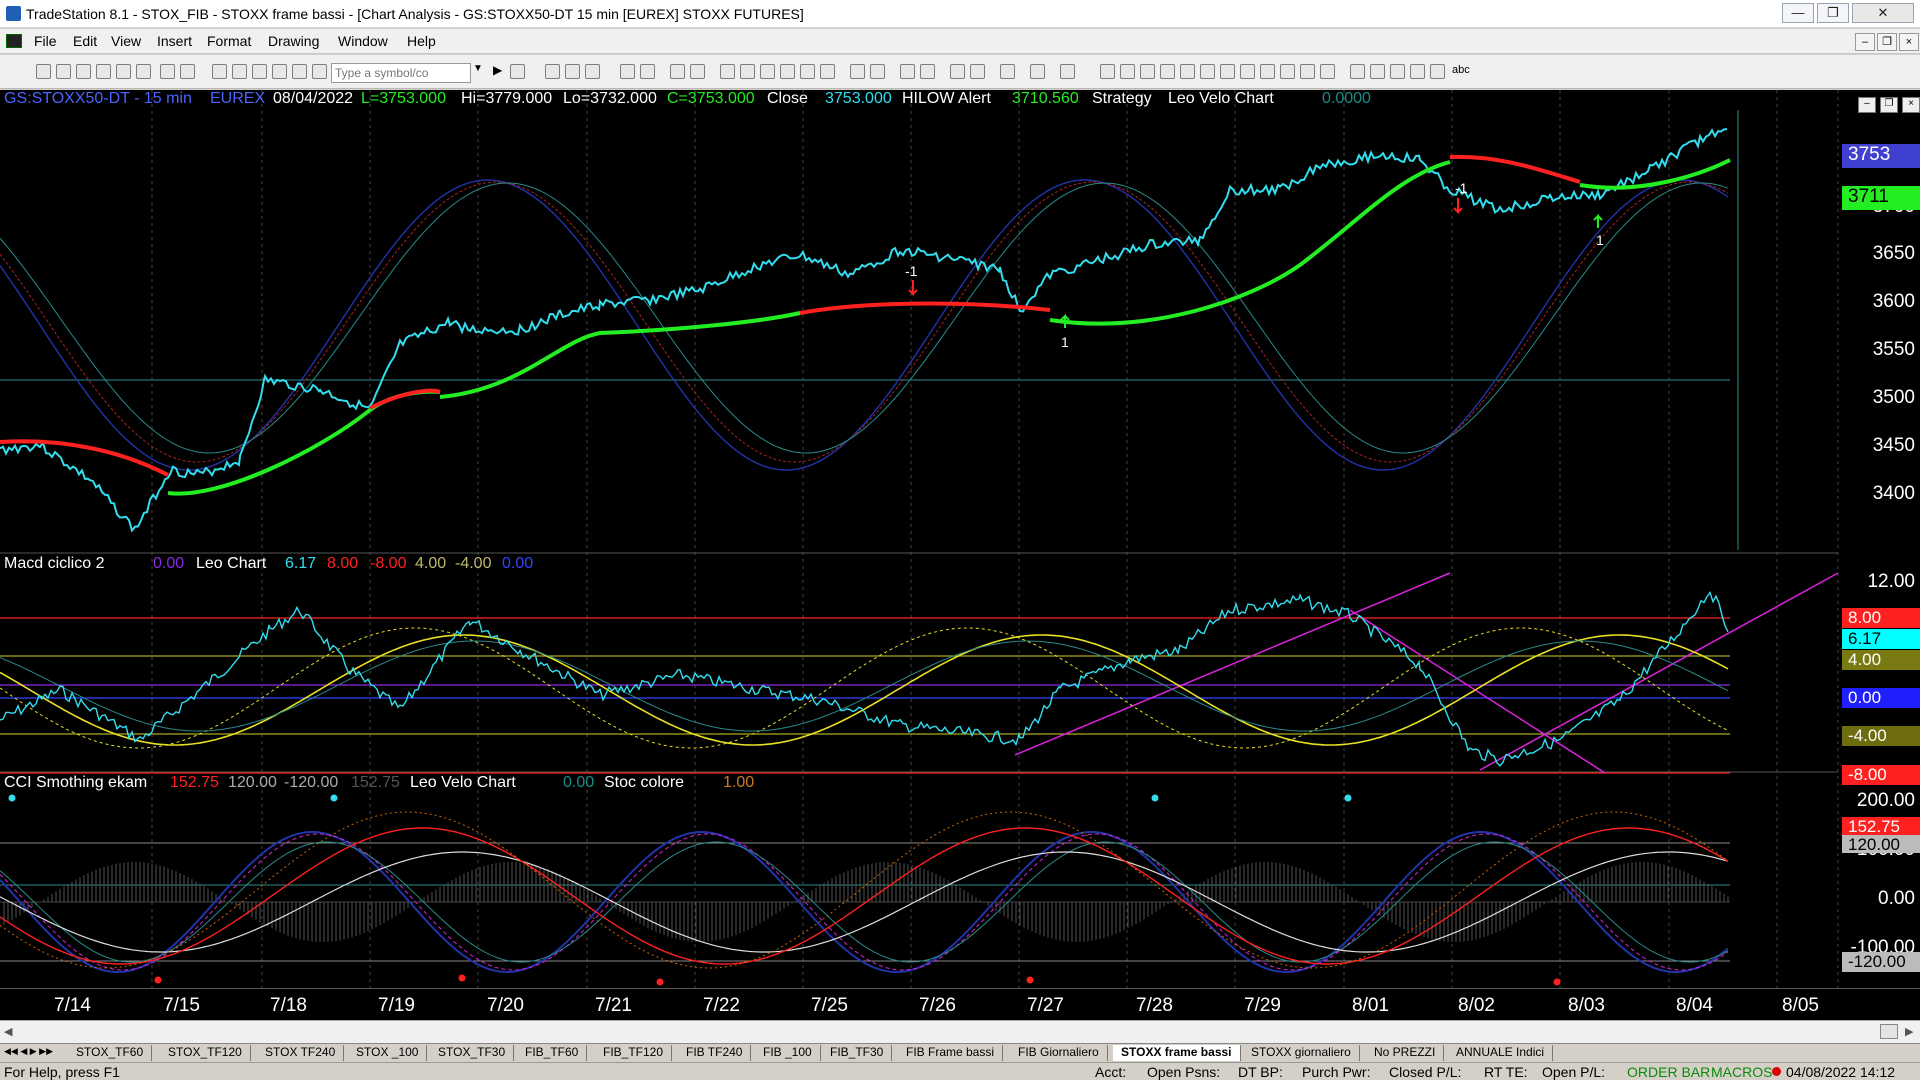 The height and width of the screenshot is (1080, 1920). Describe the element at coordinates (1741, 1072) in the screenshot. I see `status-macros: MACROS` at that location.